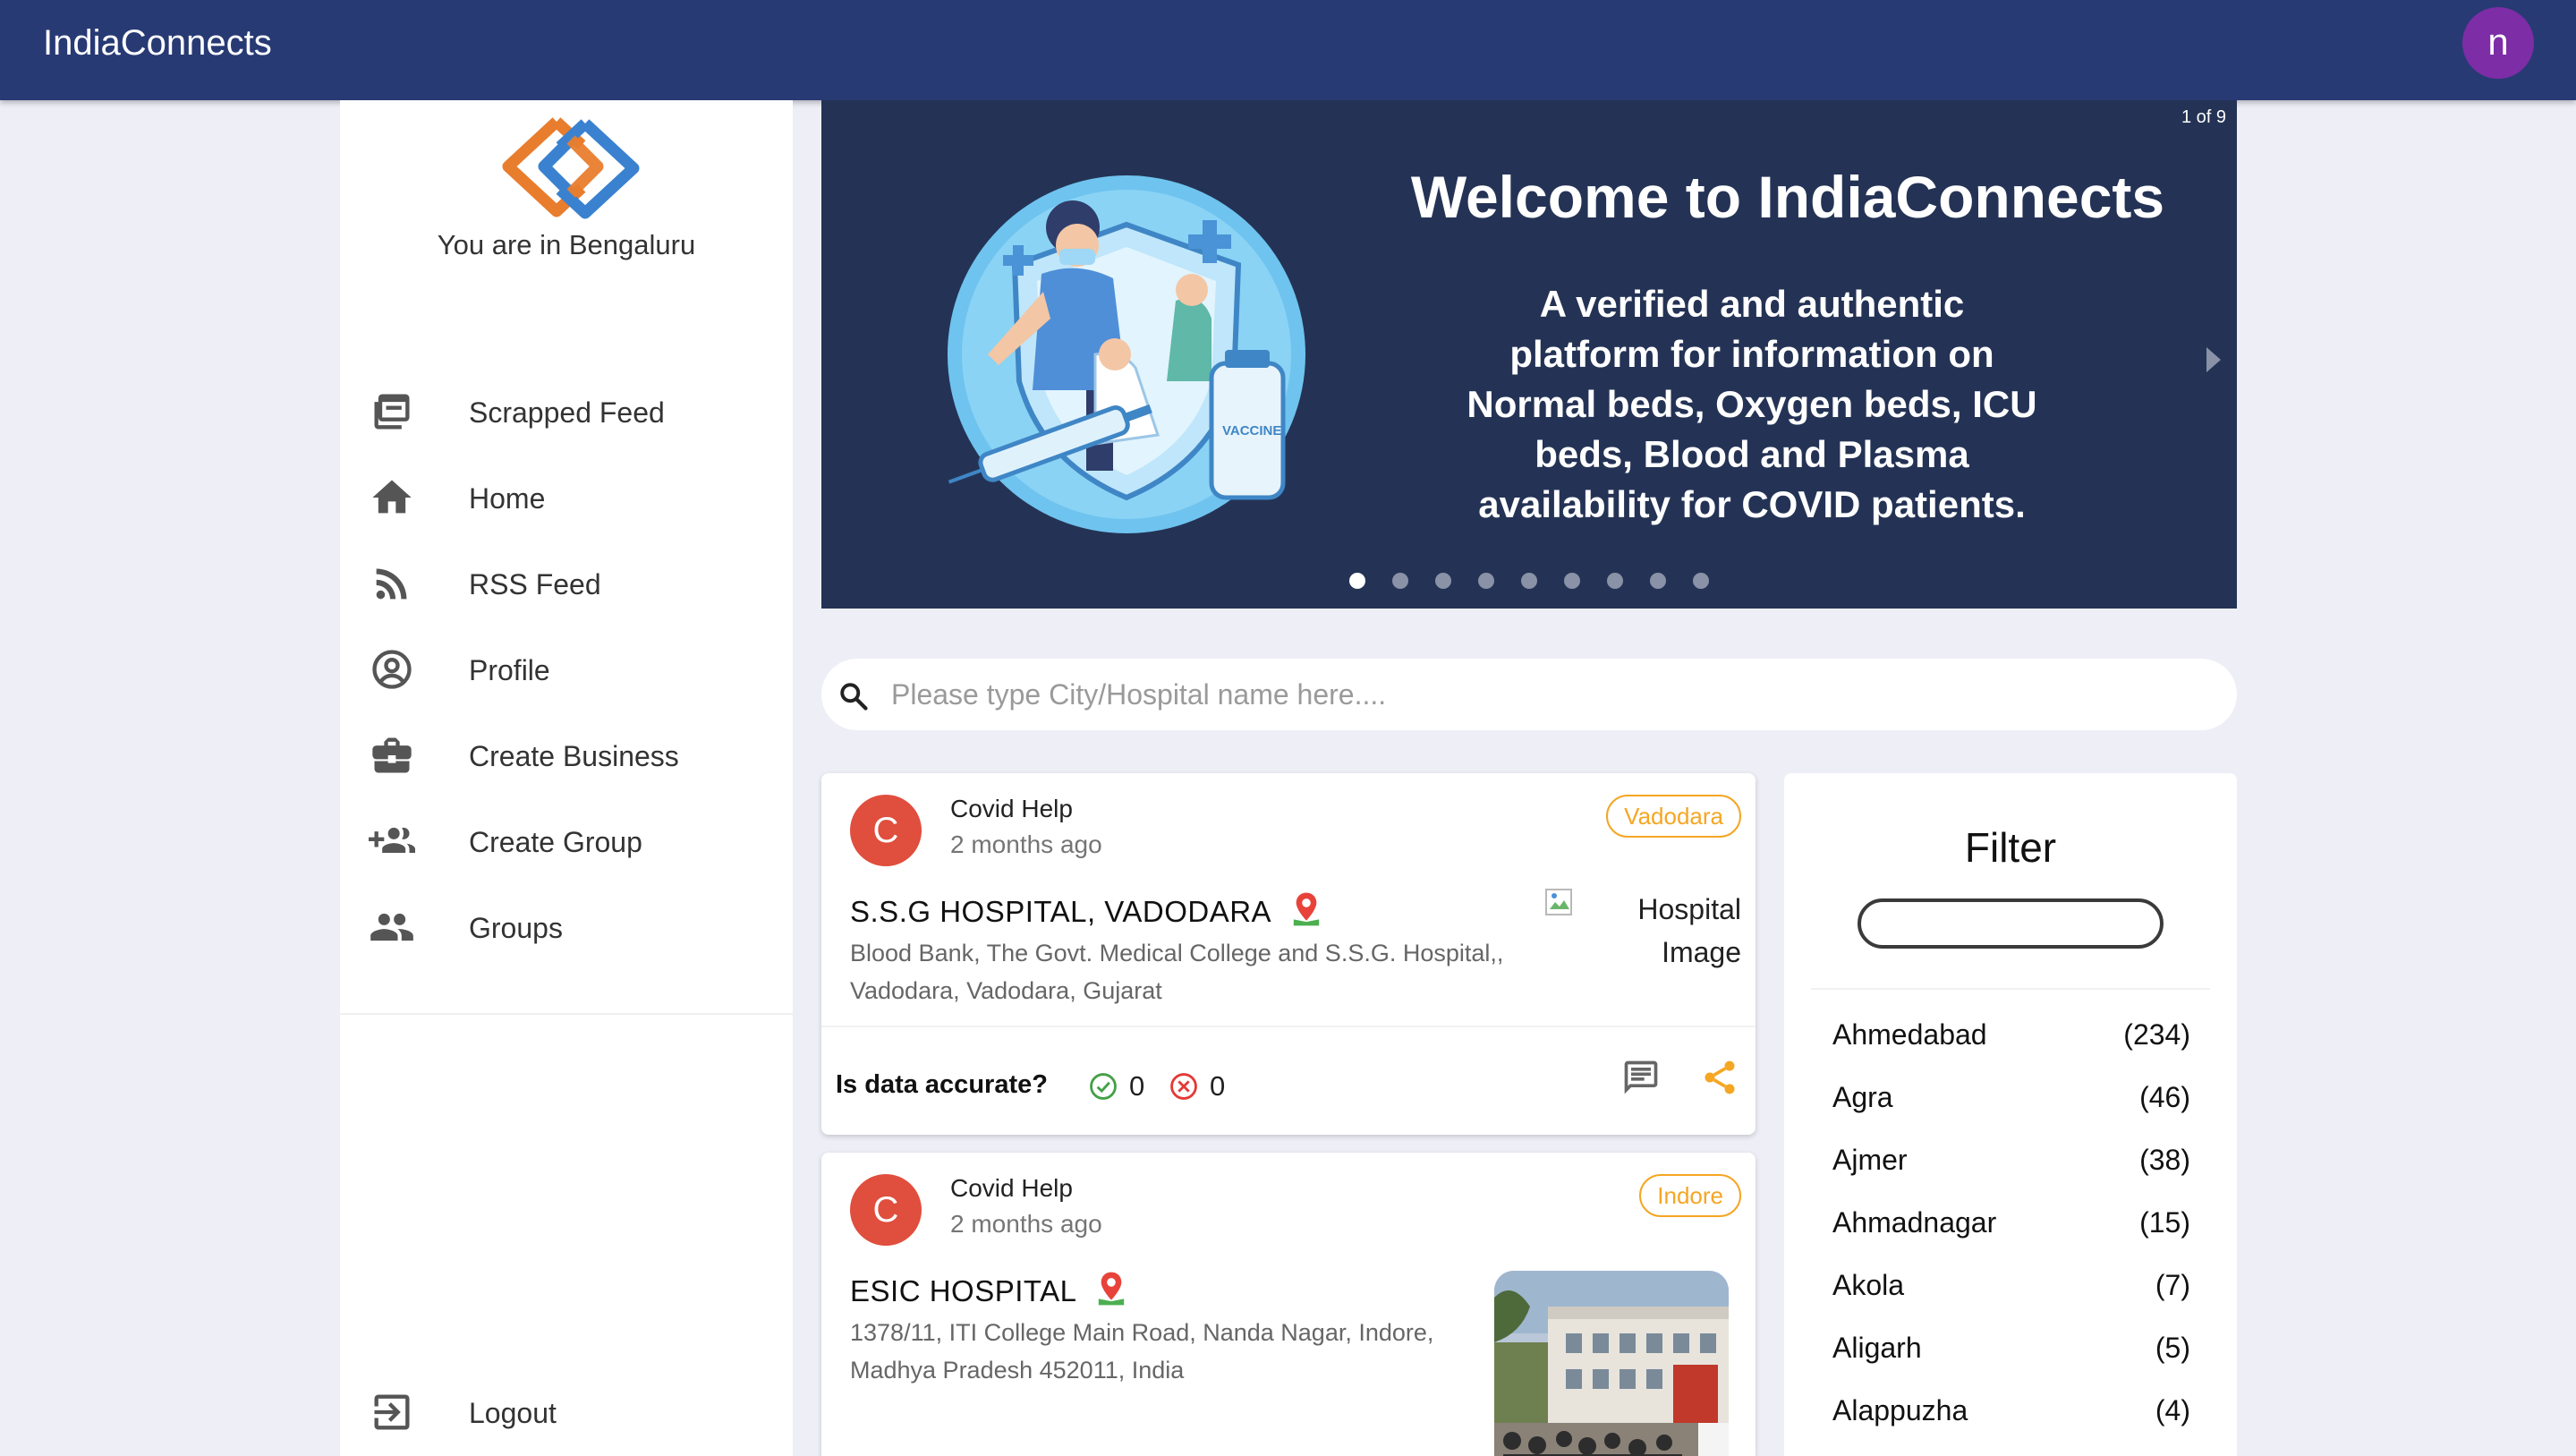 Image resolution: width=2576 pixels, height=1456 pixels. What do you see at coordinates (1877, 1348) in the screenshot?
I see `city-name: Aligarh` at bounding box center [1877, 1348].